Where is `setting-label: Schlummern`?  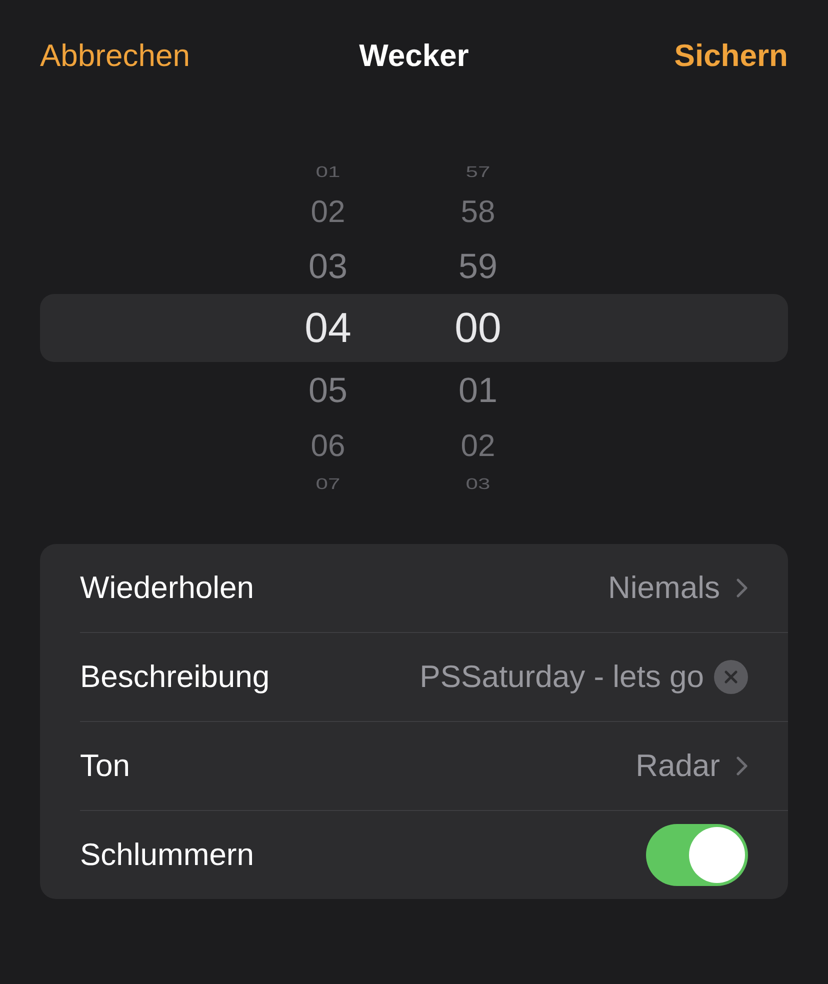 setting-label: Schlummern is located at coordinates (167, 855).